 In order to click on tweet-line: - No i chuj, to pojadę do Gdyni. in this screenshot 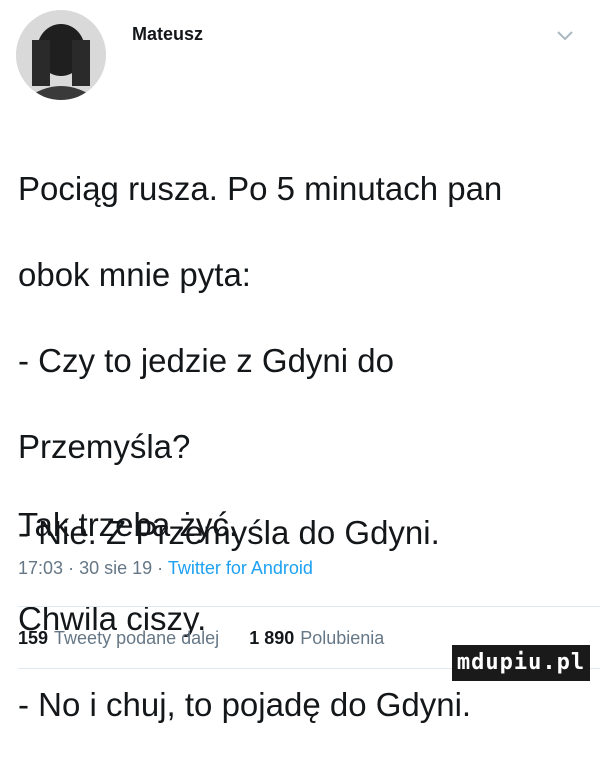, I will do `click(245, 704)`.